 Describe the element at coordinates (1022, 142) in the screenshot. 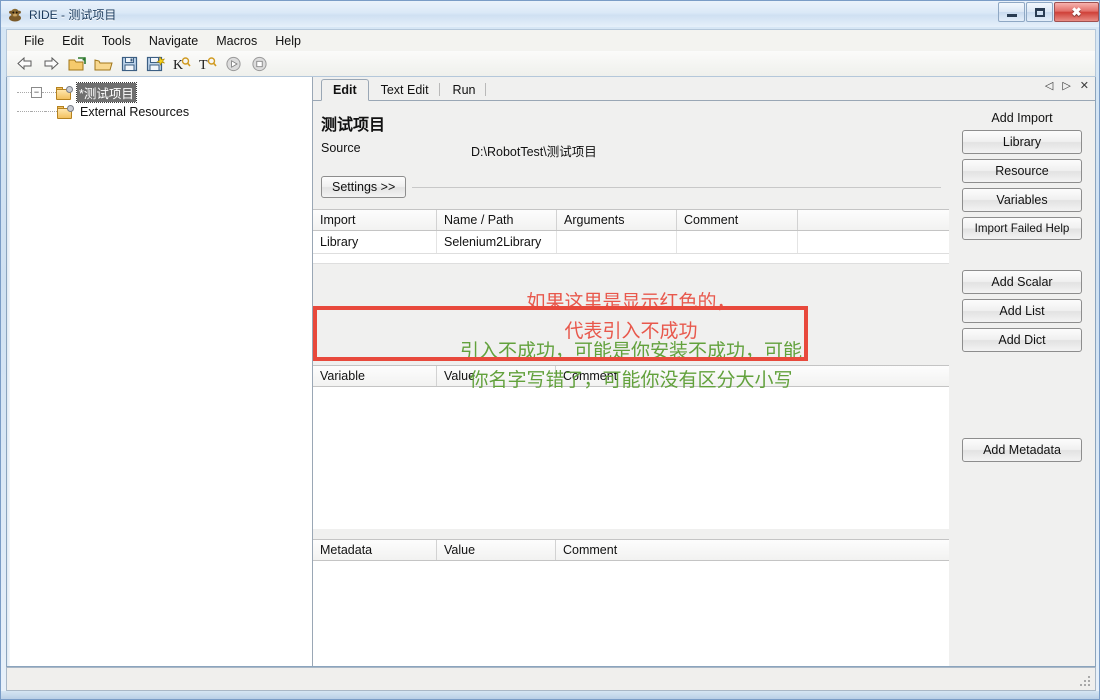

I see `add-library-button: Library` at that location.